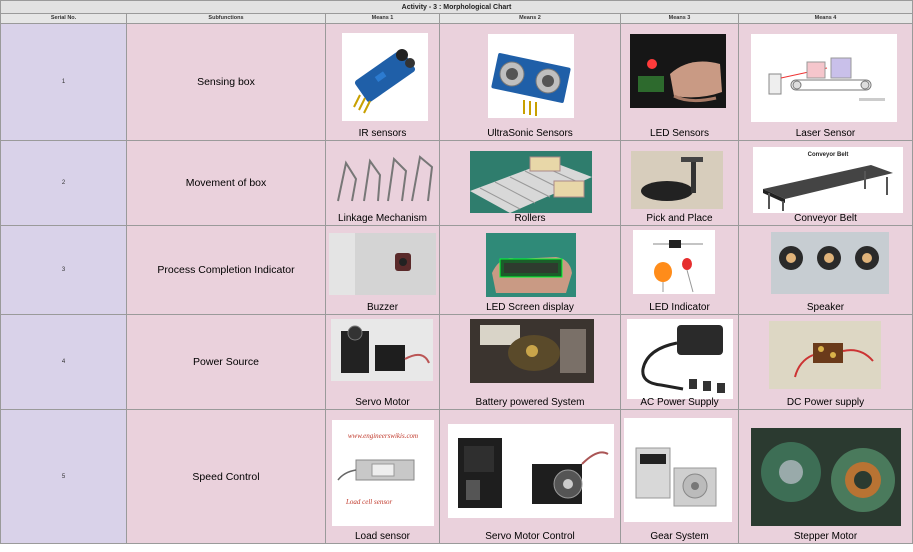  Describe the element at coordinates (382, 264) in the screenshot. I see `buzzer-image` at that location.